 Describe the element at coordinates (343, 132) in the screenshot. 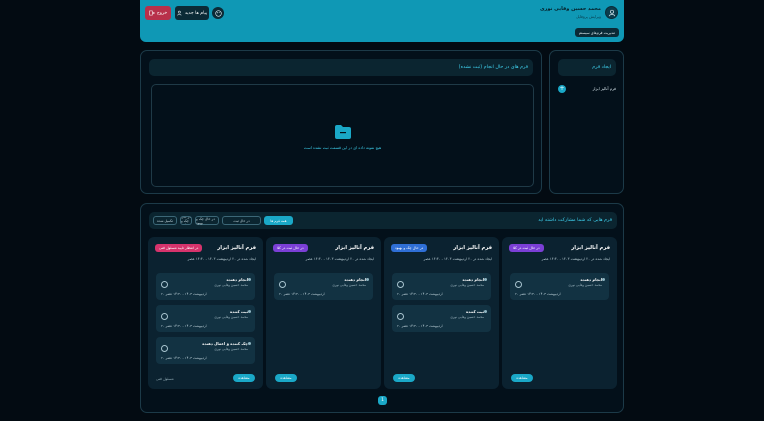

I see `folder-icon` at that location.